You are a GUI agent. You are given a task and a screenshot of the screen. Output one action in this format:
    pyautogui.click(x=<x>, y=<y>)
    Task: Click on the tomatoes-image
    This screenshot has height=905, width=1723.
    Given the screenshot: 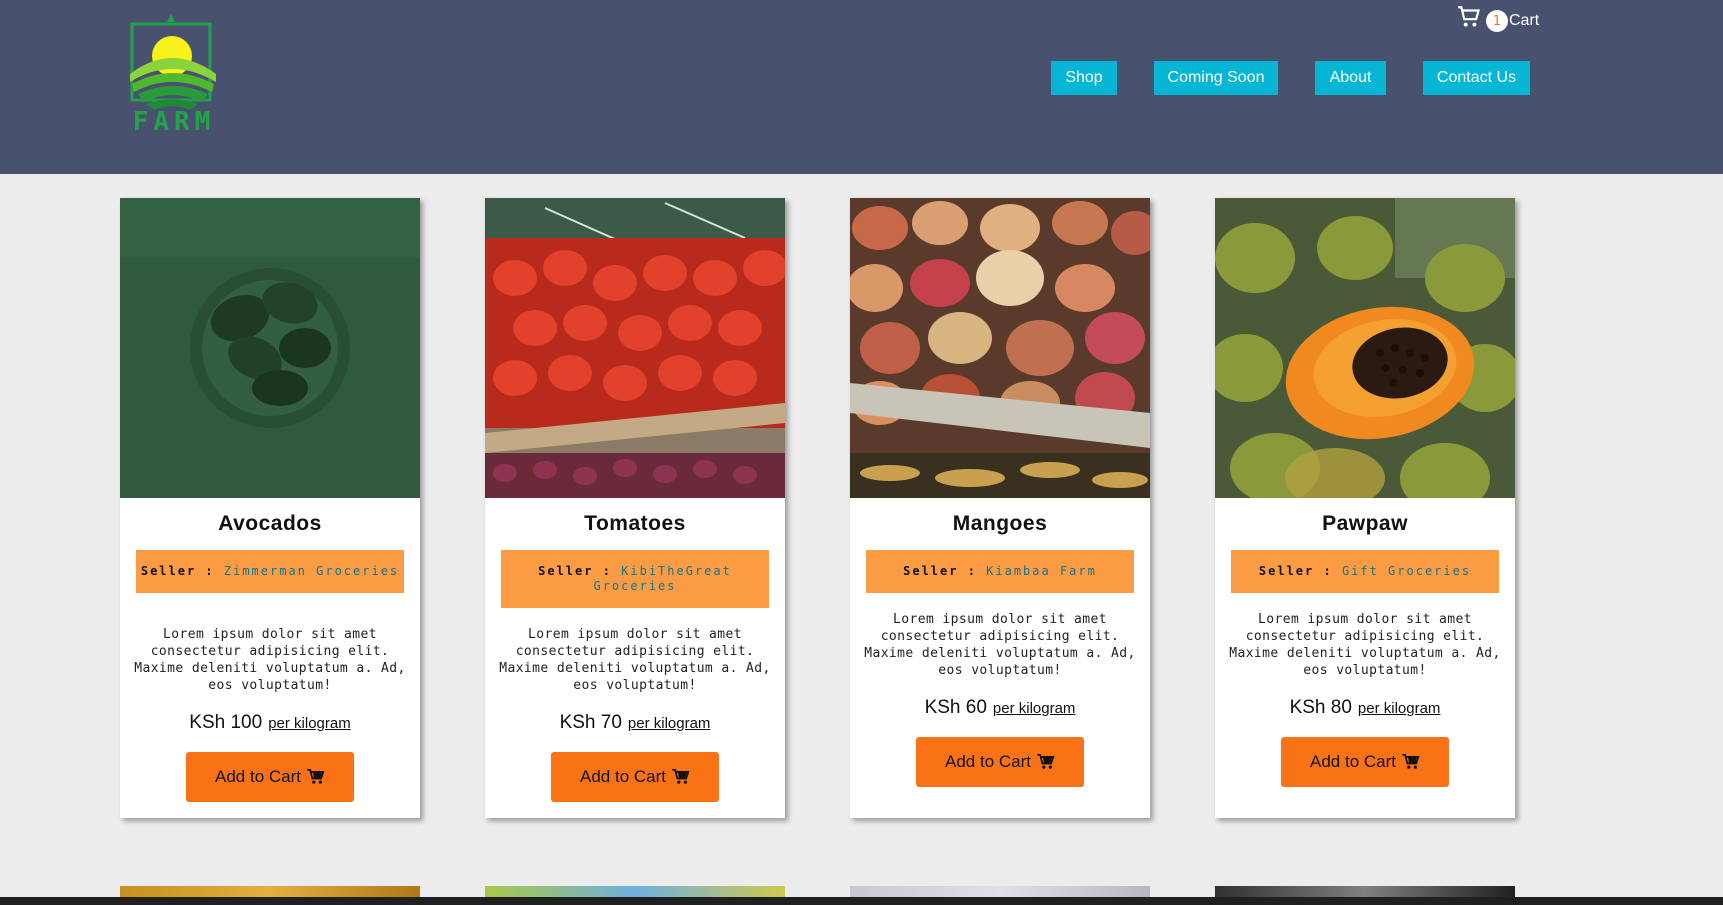 What is the action you would take?
    pyautogui.click(x=635, y=348)
    